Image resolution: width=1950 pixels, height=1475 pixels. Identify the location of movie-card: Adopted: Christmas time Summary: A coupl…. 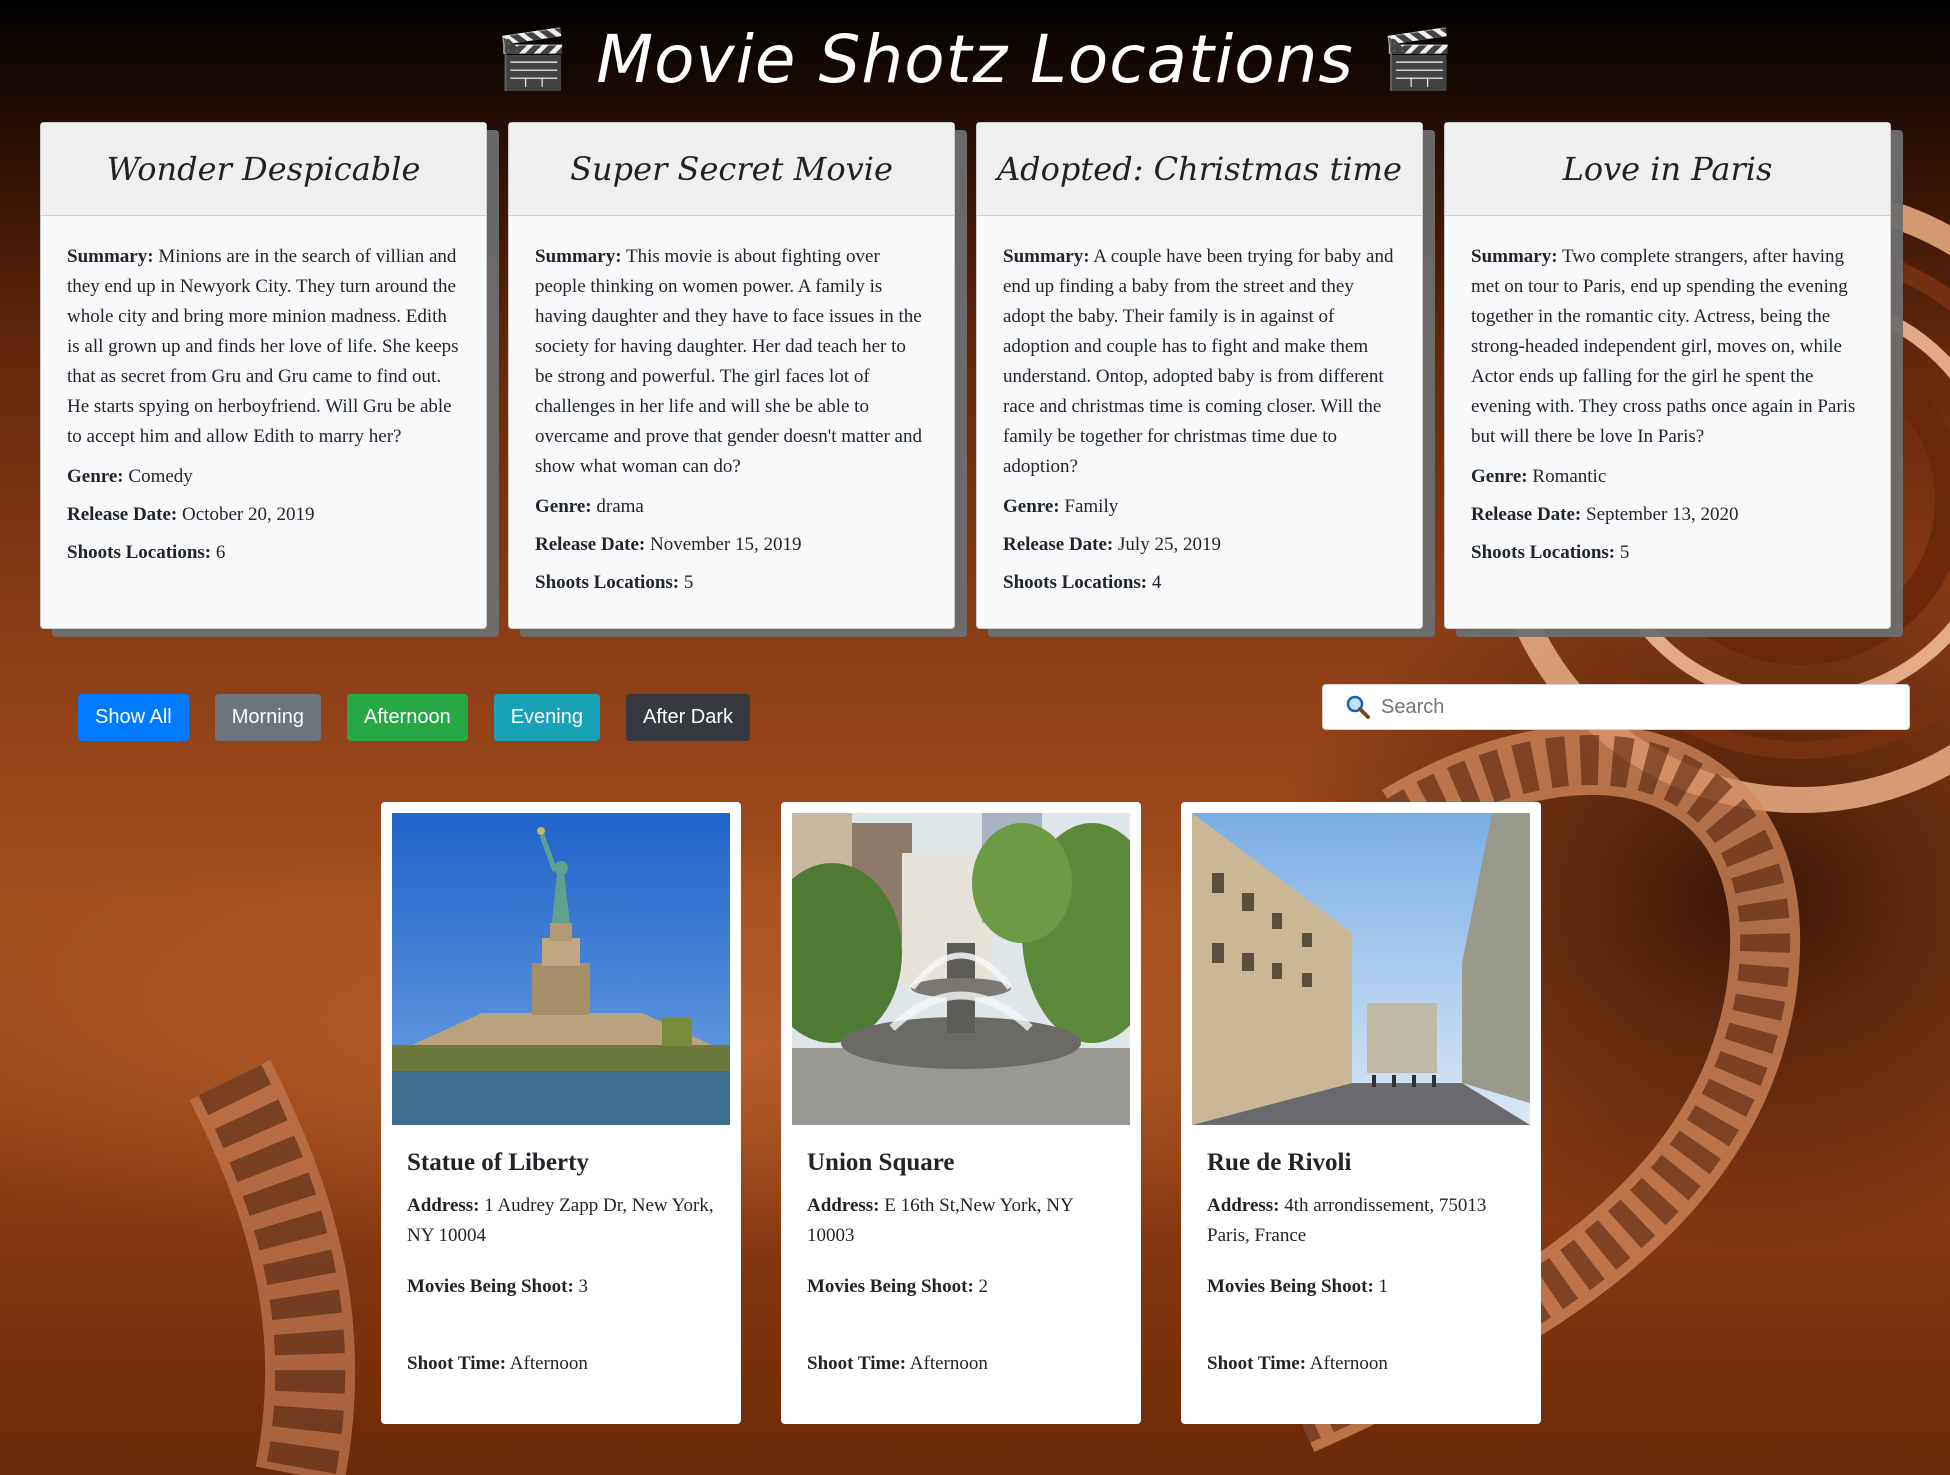
(1199, 375).